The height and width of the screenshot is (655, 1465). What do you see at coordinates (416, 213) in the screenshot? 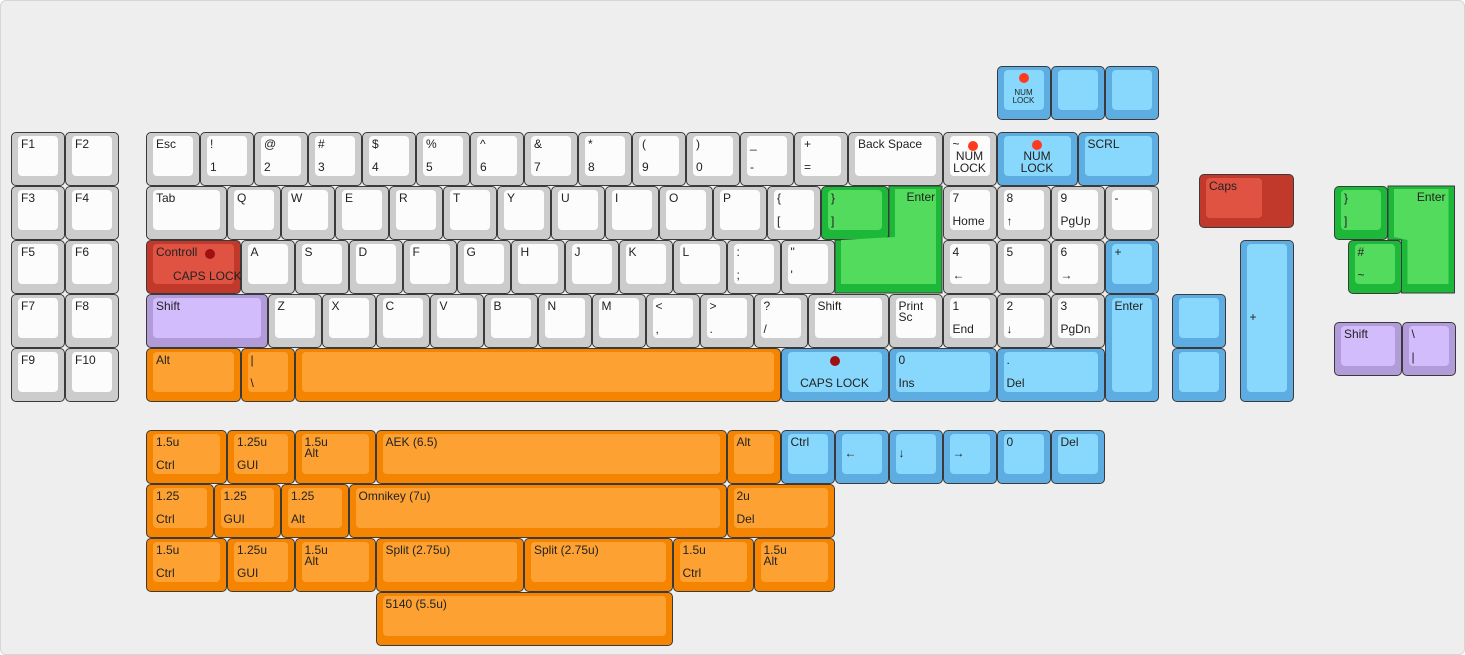
I see `key-r: R` at bounding box center [416, 213].